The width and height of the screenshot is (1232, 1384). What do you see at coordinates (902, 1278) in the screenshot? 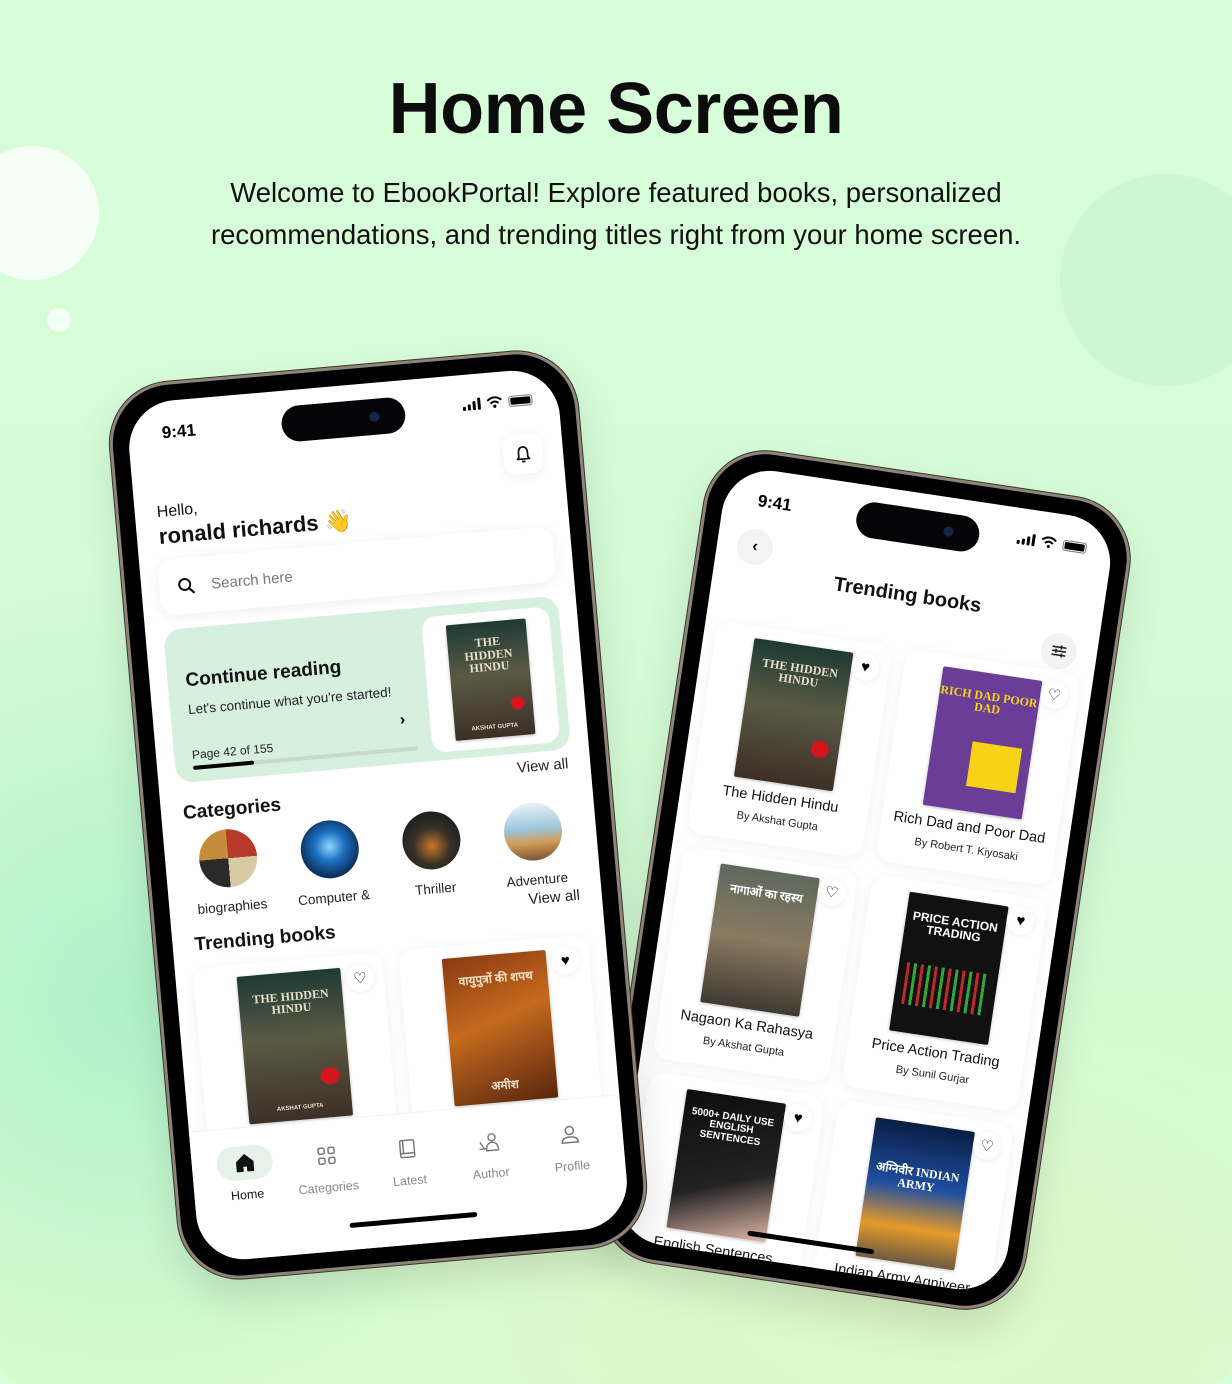
I see `book-title: Indian Army Agniveer` at bounding box center [902, 1278].